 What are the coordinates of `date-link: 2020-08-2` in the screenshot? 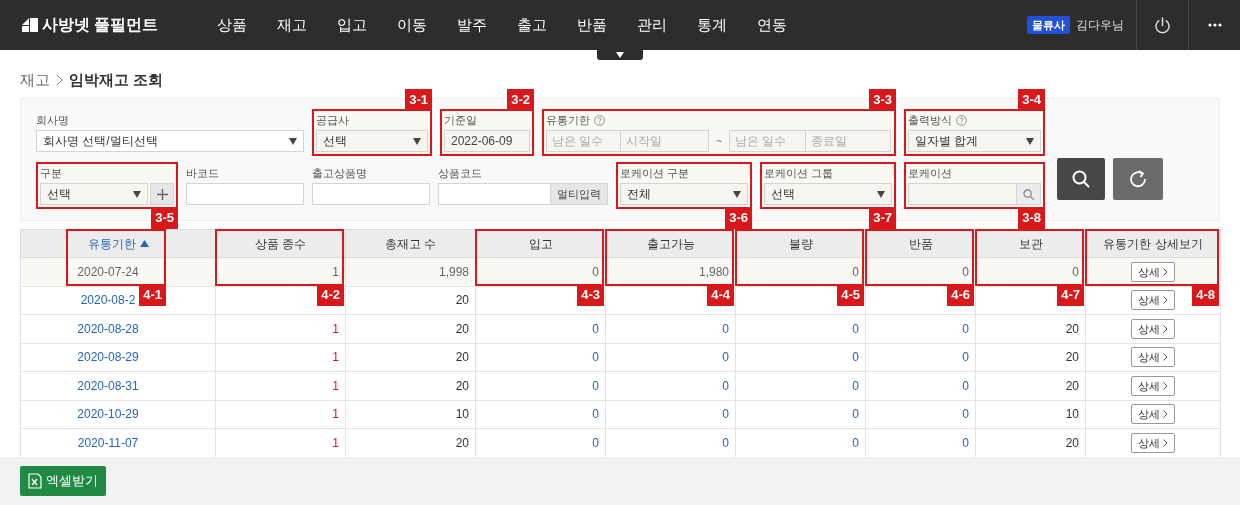 It's located at (108, 300).